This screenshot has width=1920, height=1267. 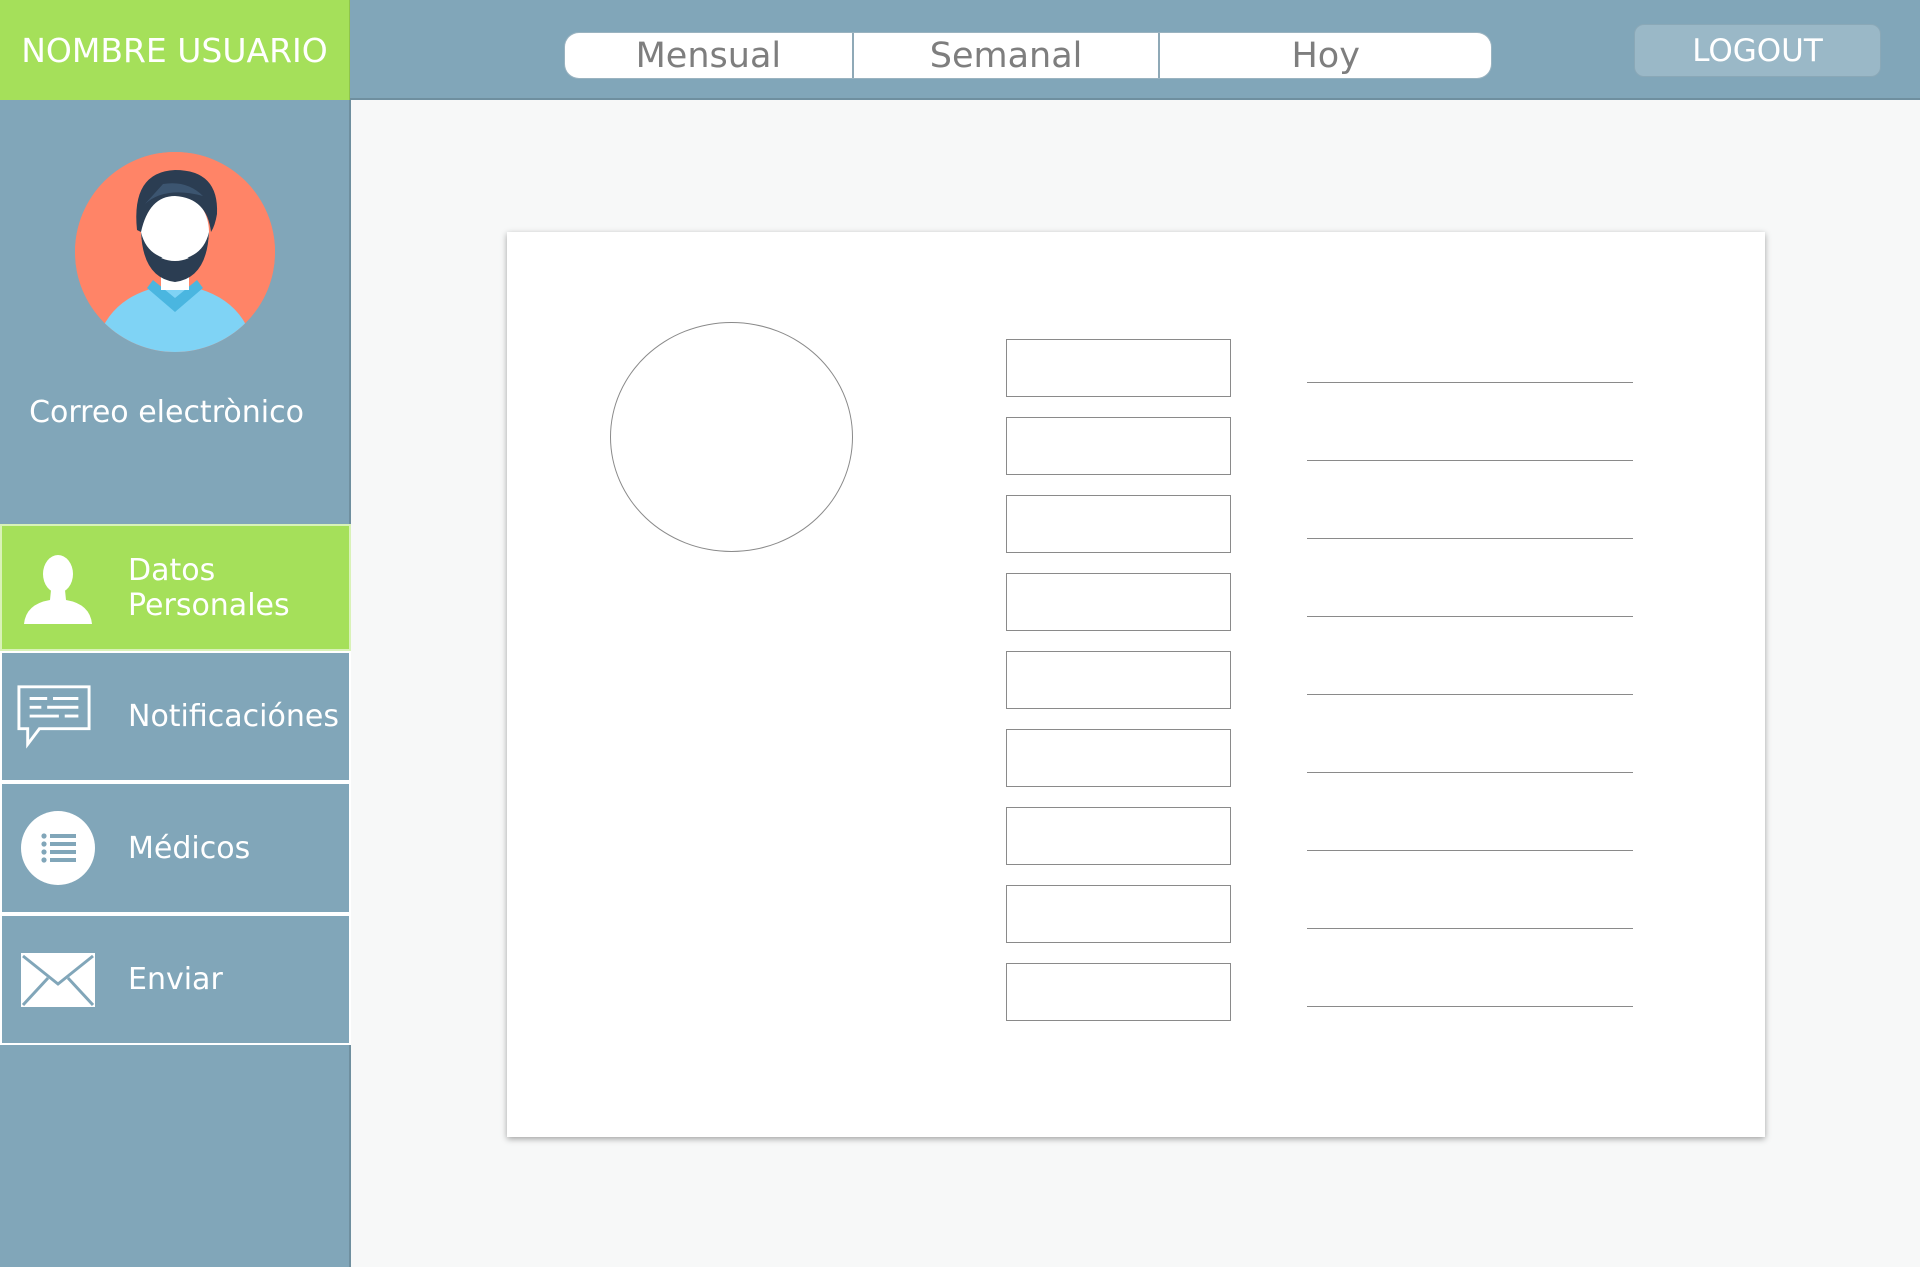 I want to click on sidebar-item-notificaciones: Notificaciónes, so click(x=175, y=716).